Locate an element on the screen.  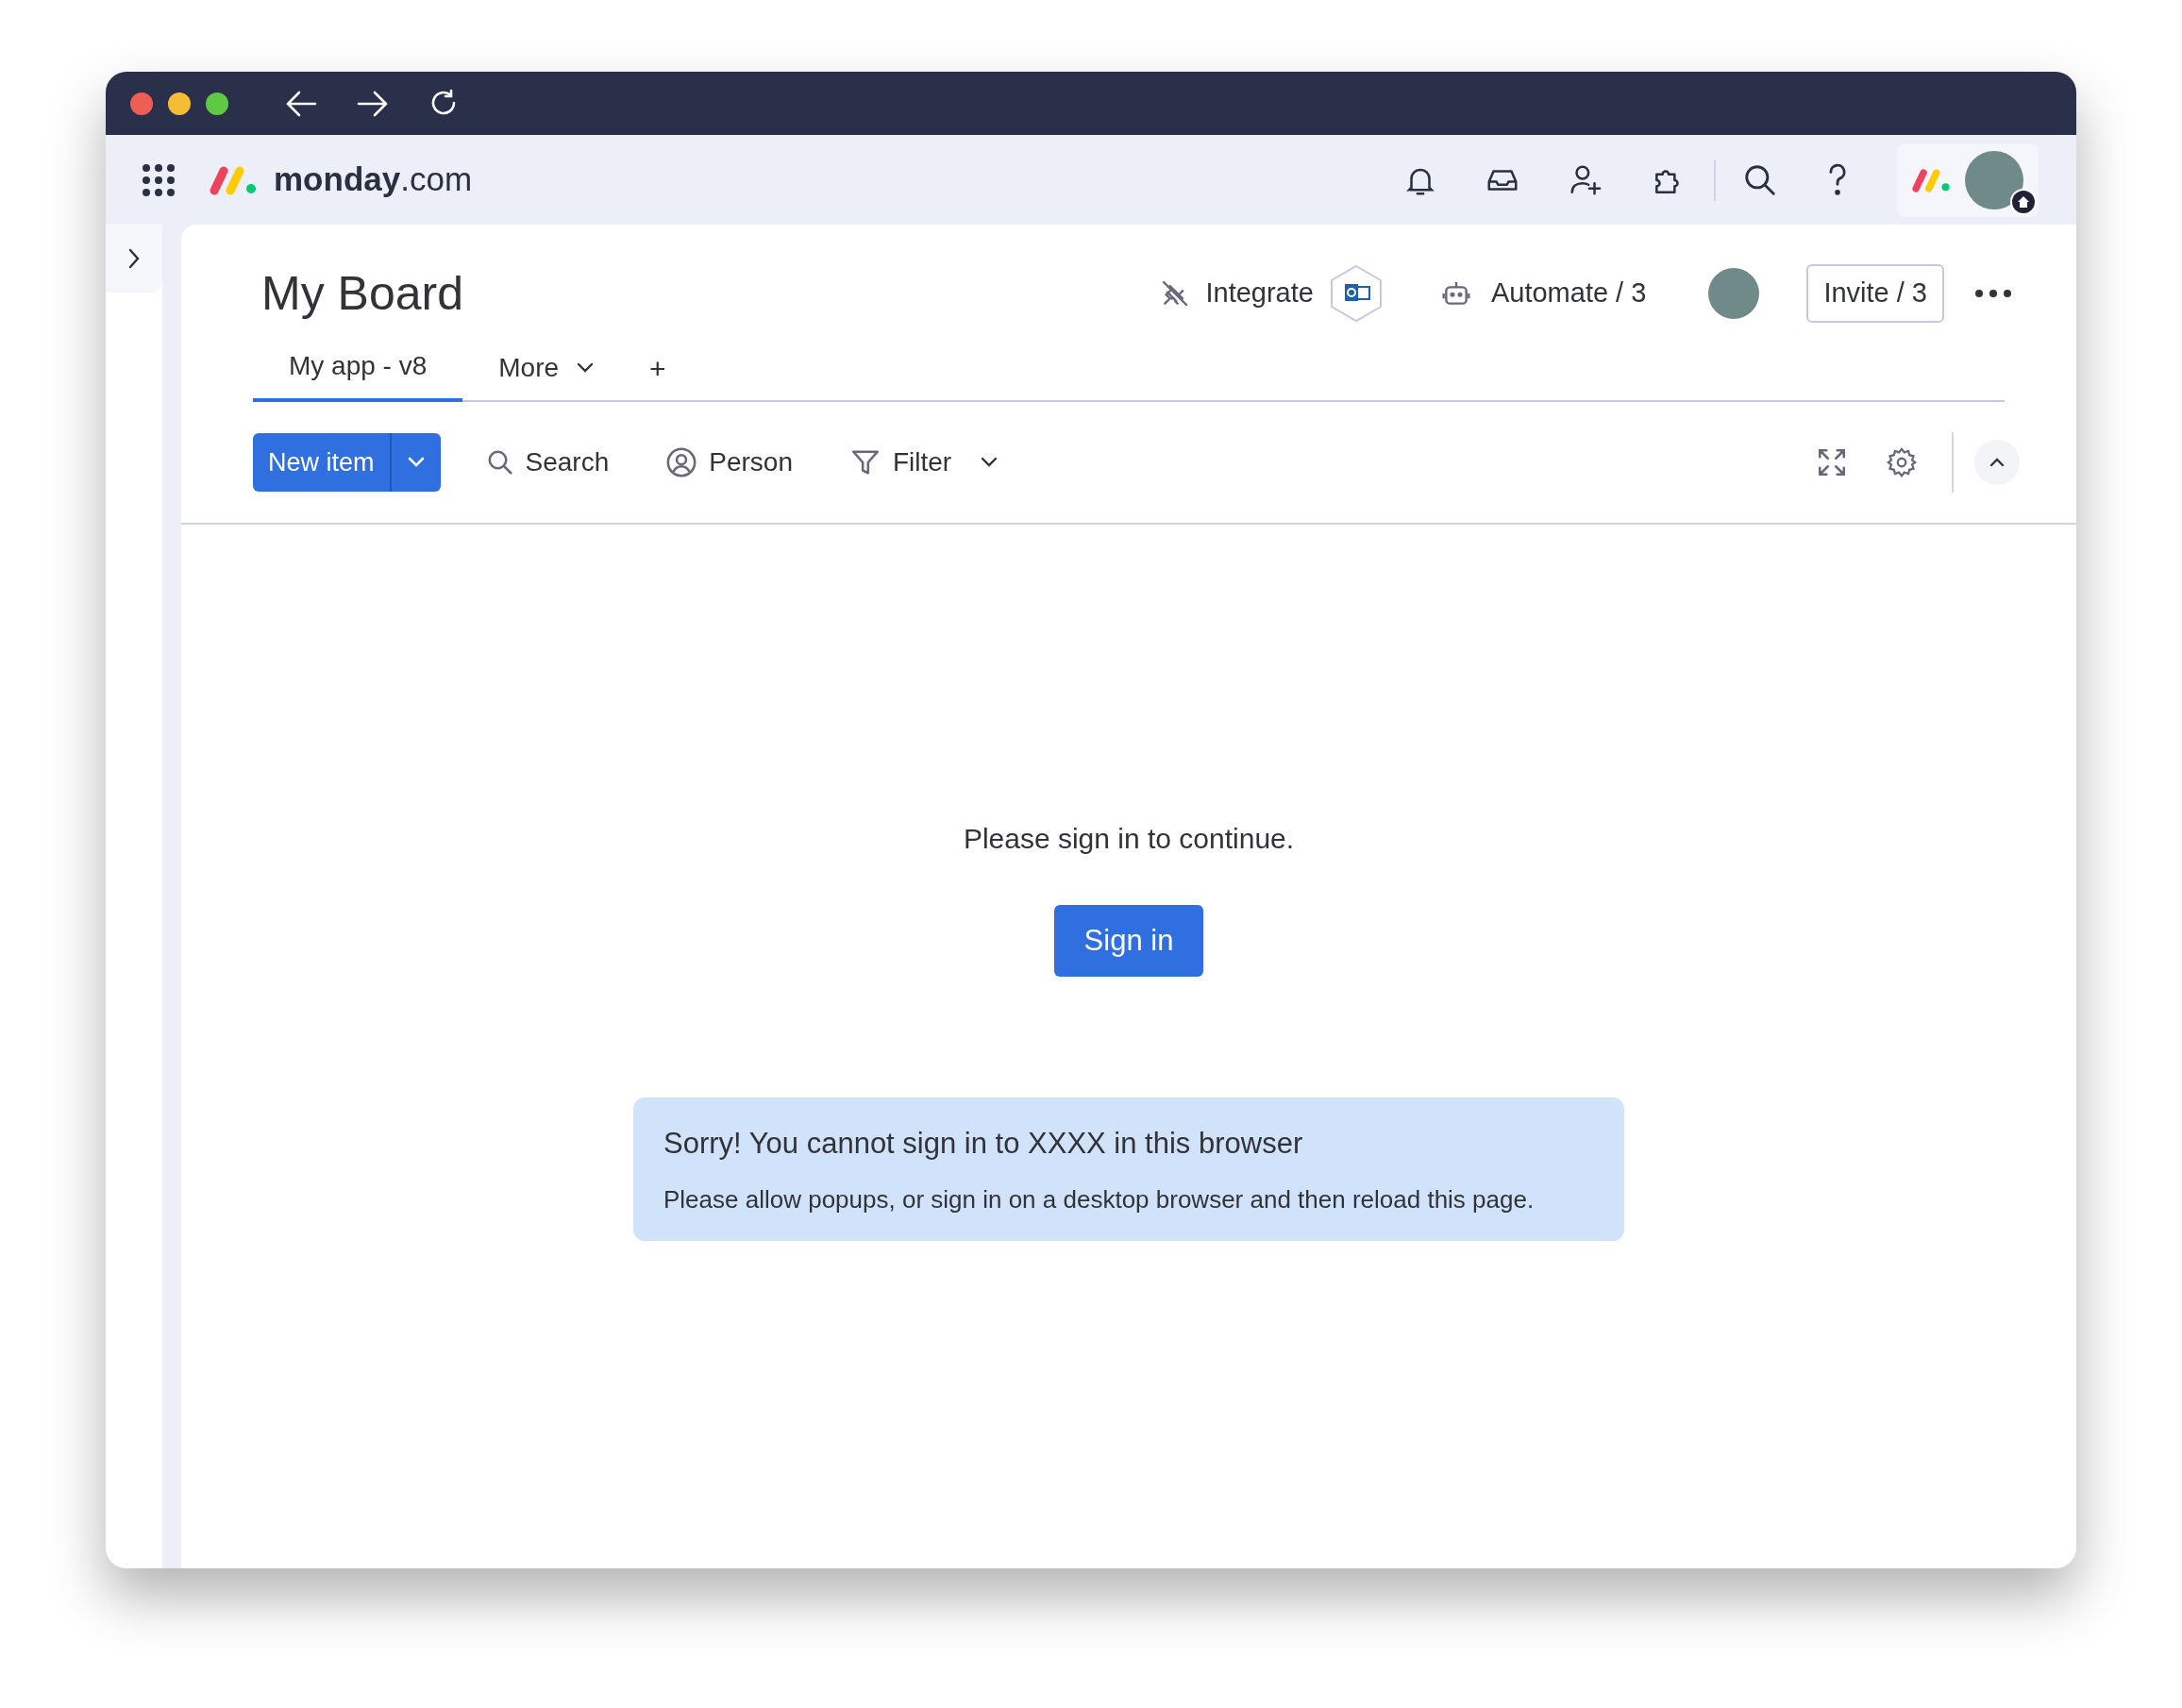
chevron-right-icon is located at coordinates (134, 258).